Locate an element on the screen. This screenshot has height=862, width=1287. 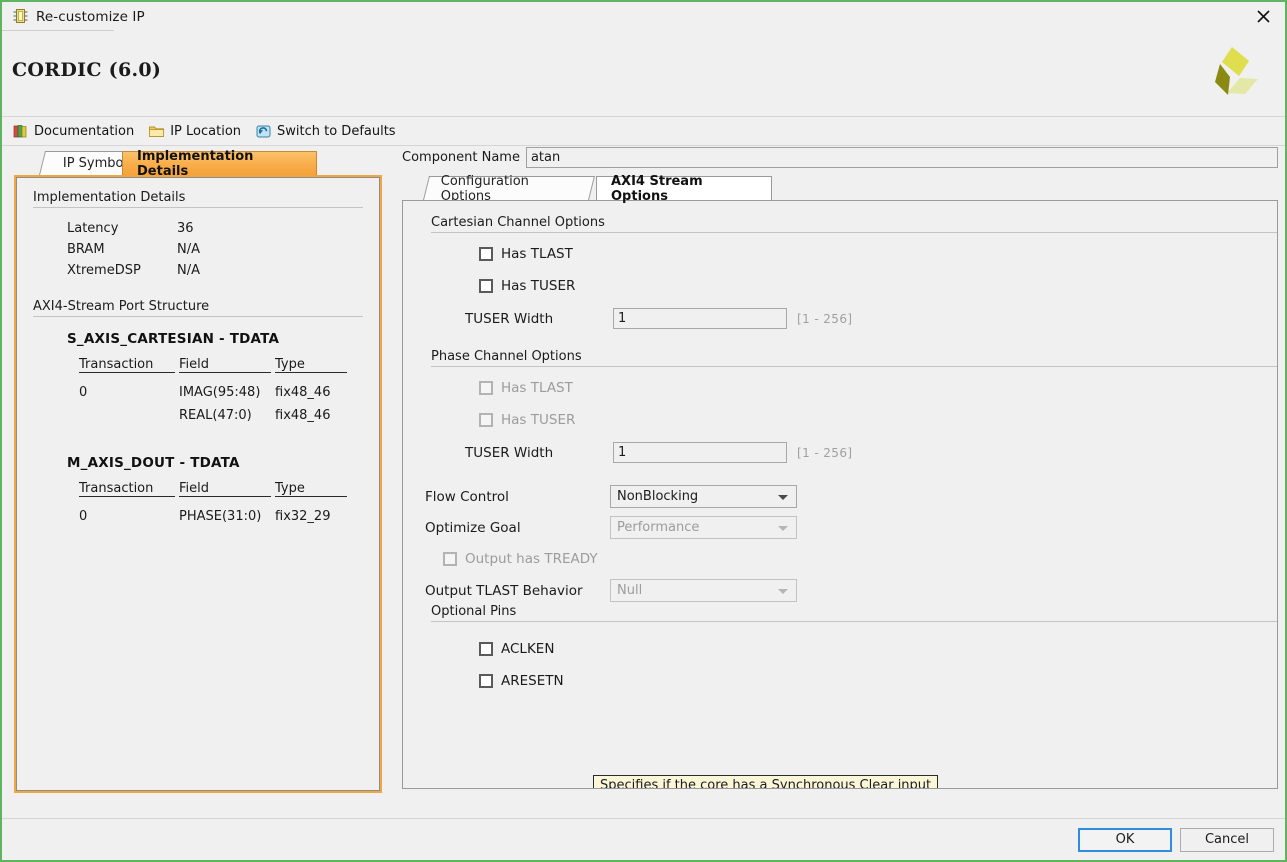
checkbox-phase-has-tlast: Has TLAST is located at coordinates (871, 388).